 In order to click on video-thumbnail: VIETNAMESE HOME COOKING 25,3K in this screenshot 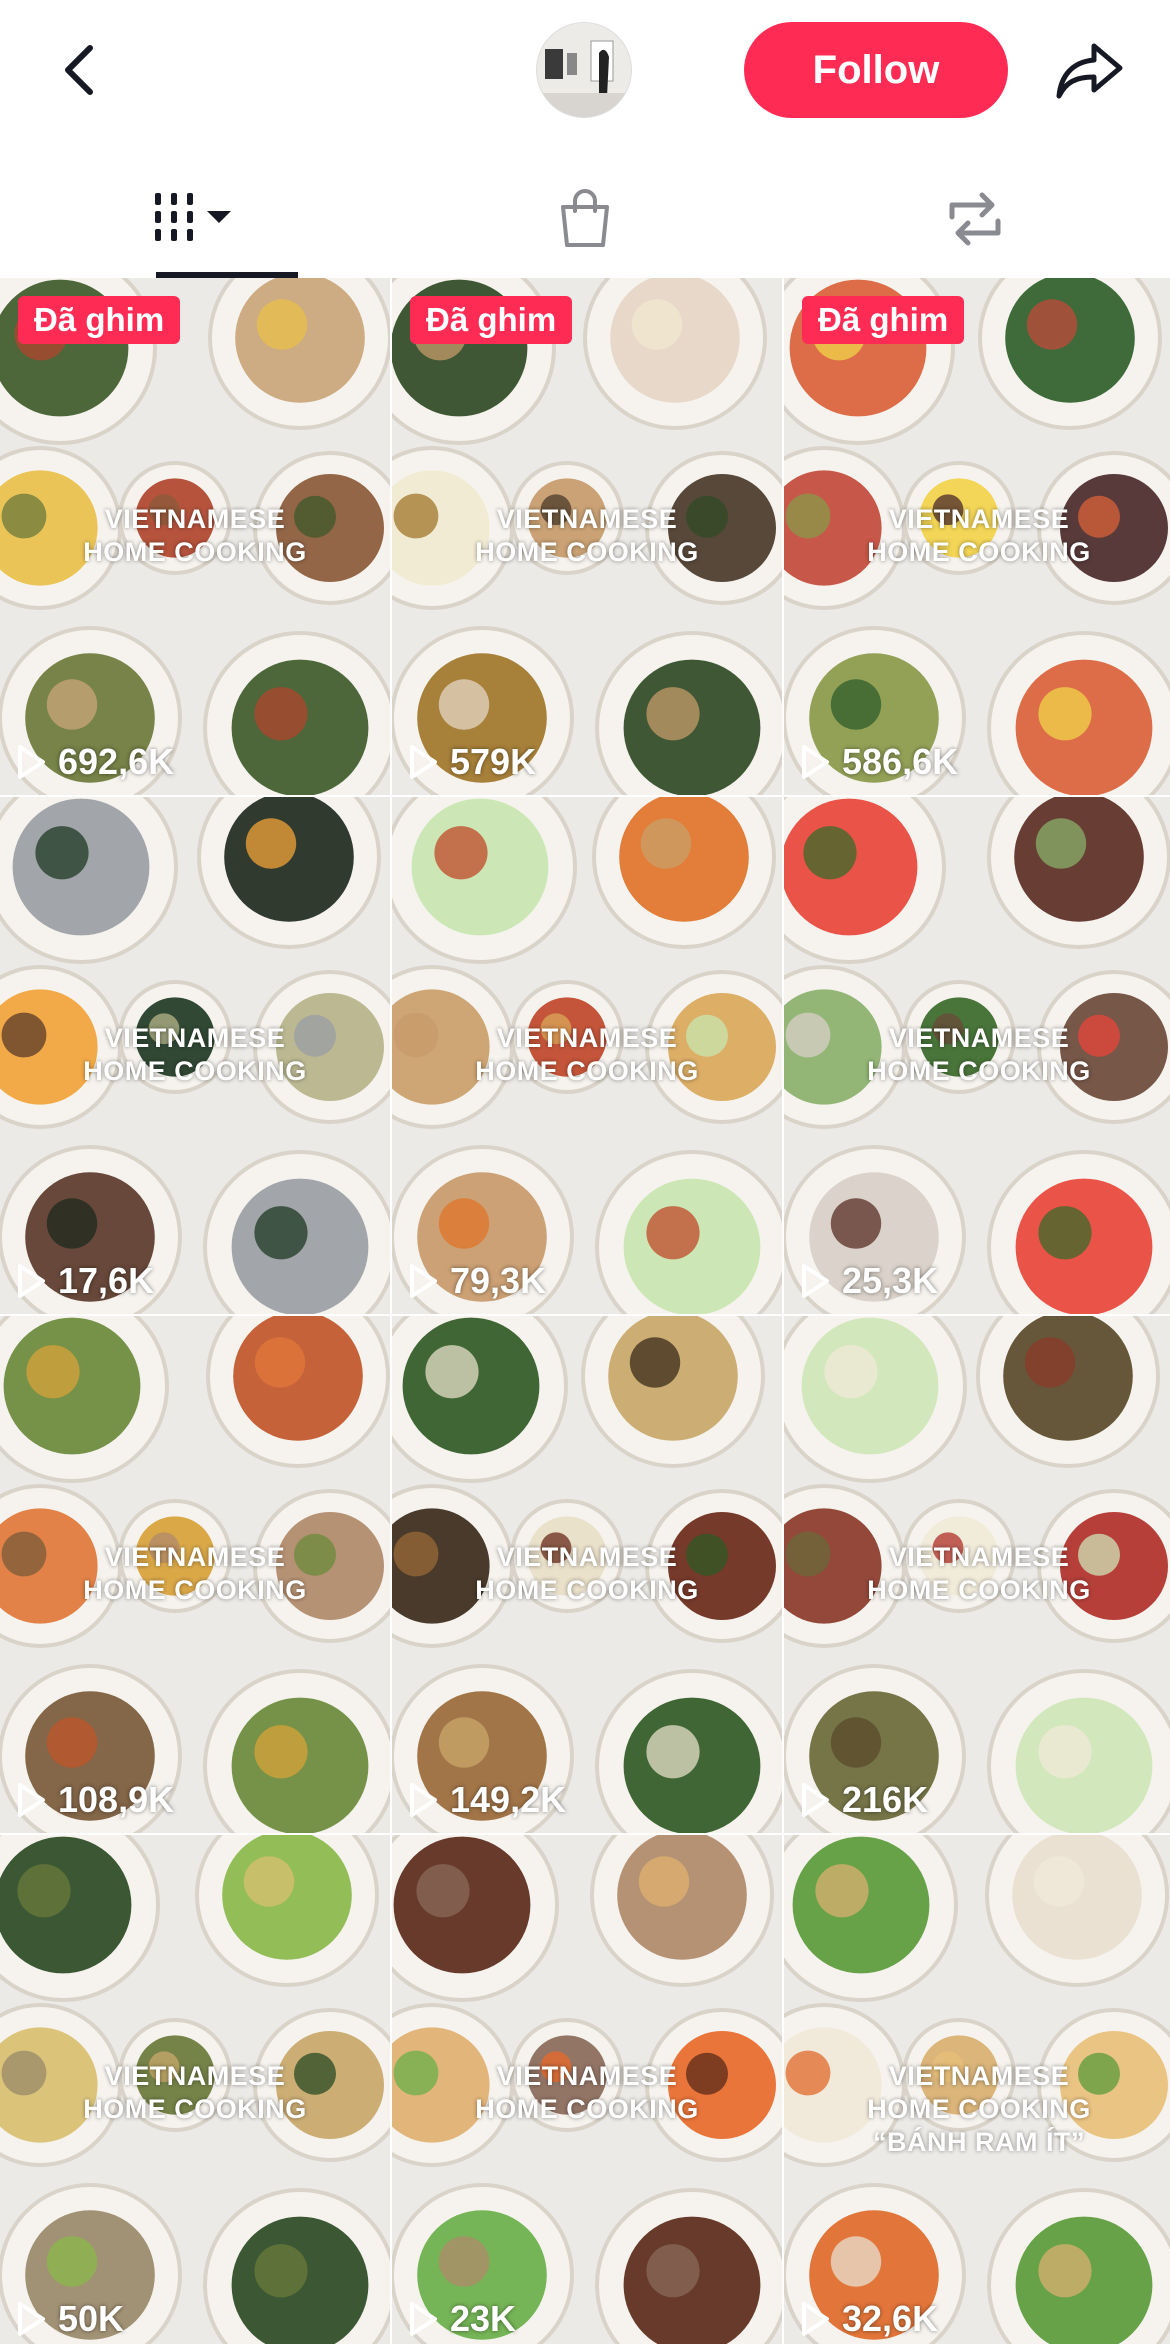, I will do `click(977, 1055)`.